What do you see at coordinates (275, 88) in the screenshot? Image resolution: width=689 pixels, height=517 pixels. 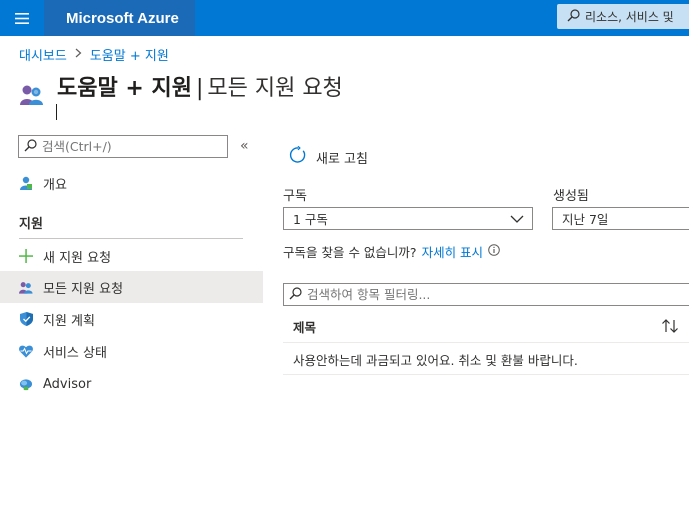 I see `page-title-sub: 모든 지원 요청` at bounding box center [275, 88].